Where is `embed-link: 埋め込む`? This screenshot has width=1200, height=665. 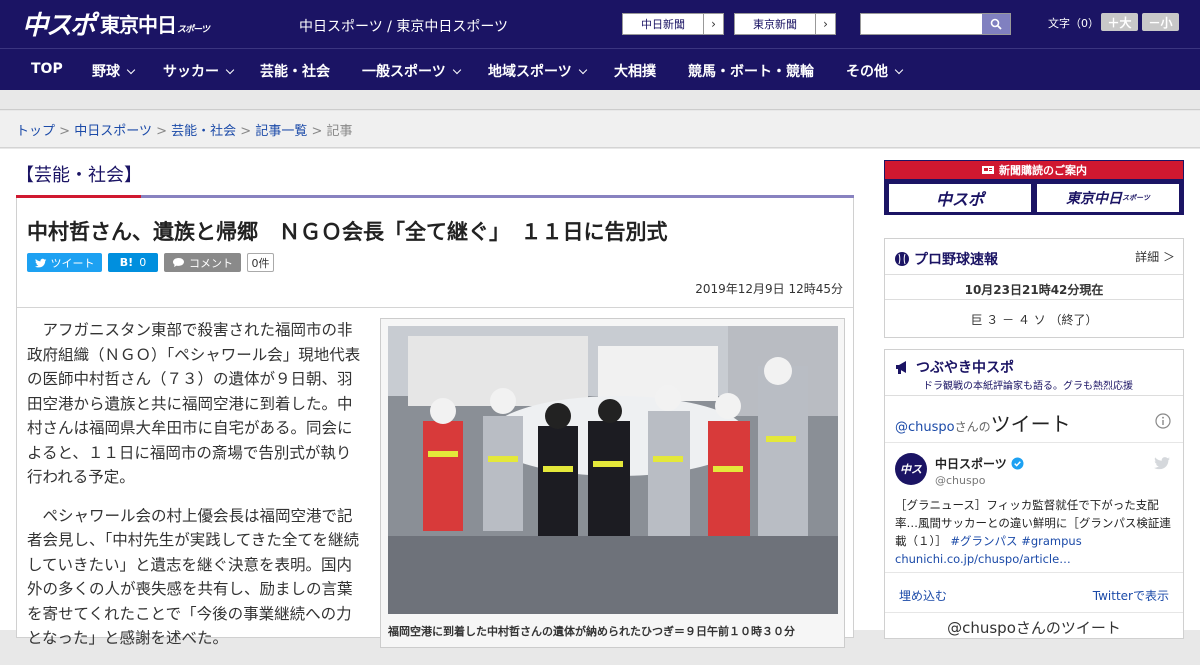 embed-link: 埋め込む is located at coordinates (923, 595).